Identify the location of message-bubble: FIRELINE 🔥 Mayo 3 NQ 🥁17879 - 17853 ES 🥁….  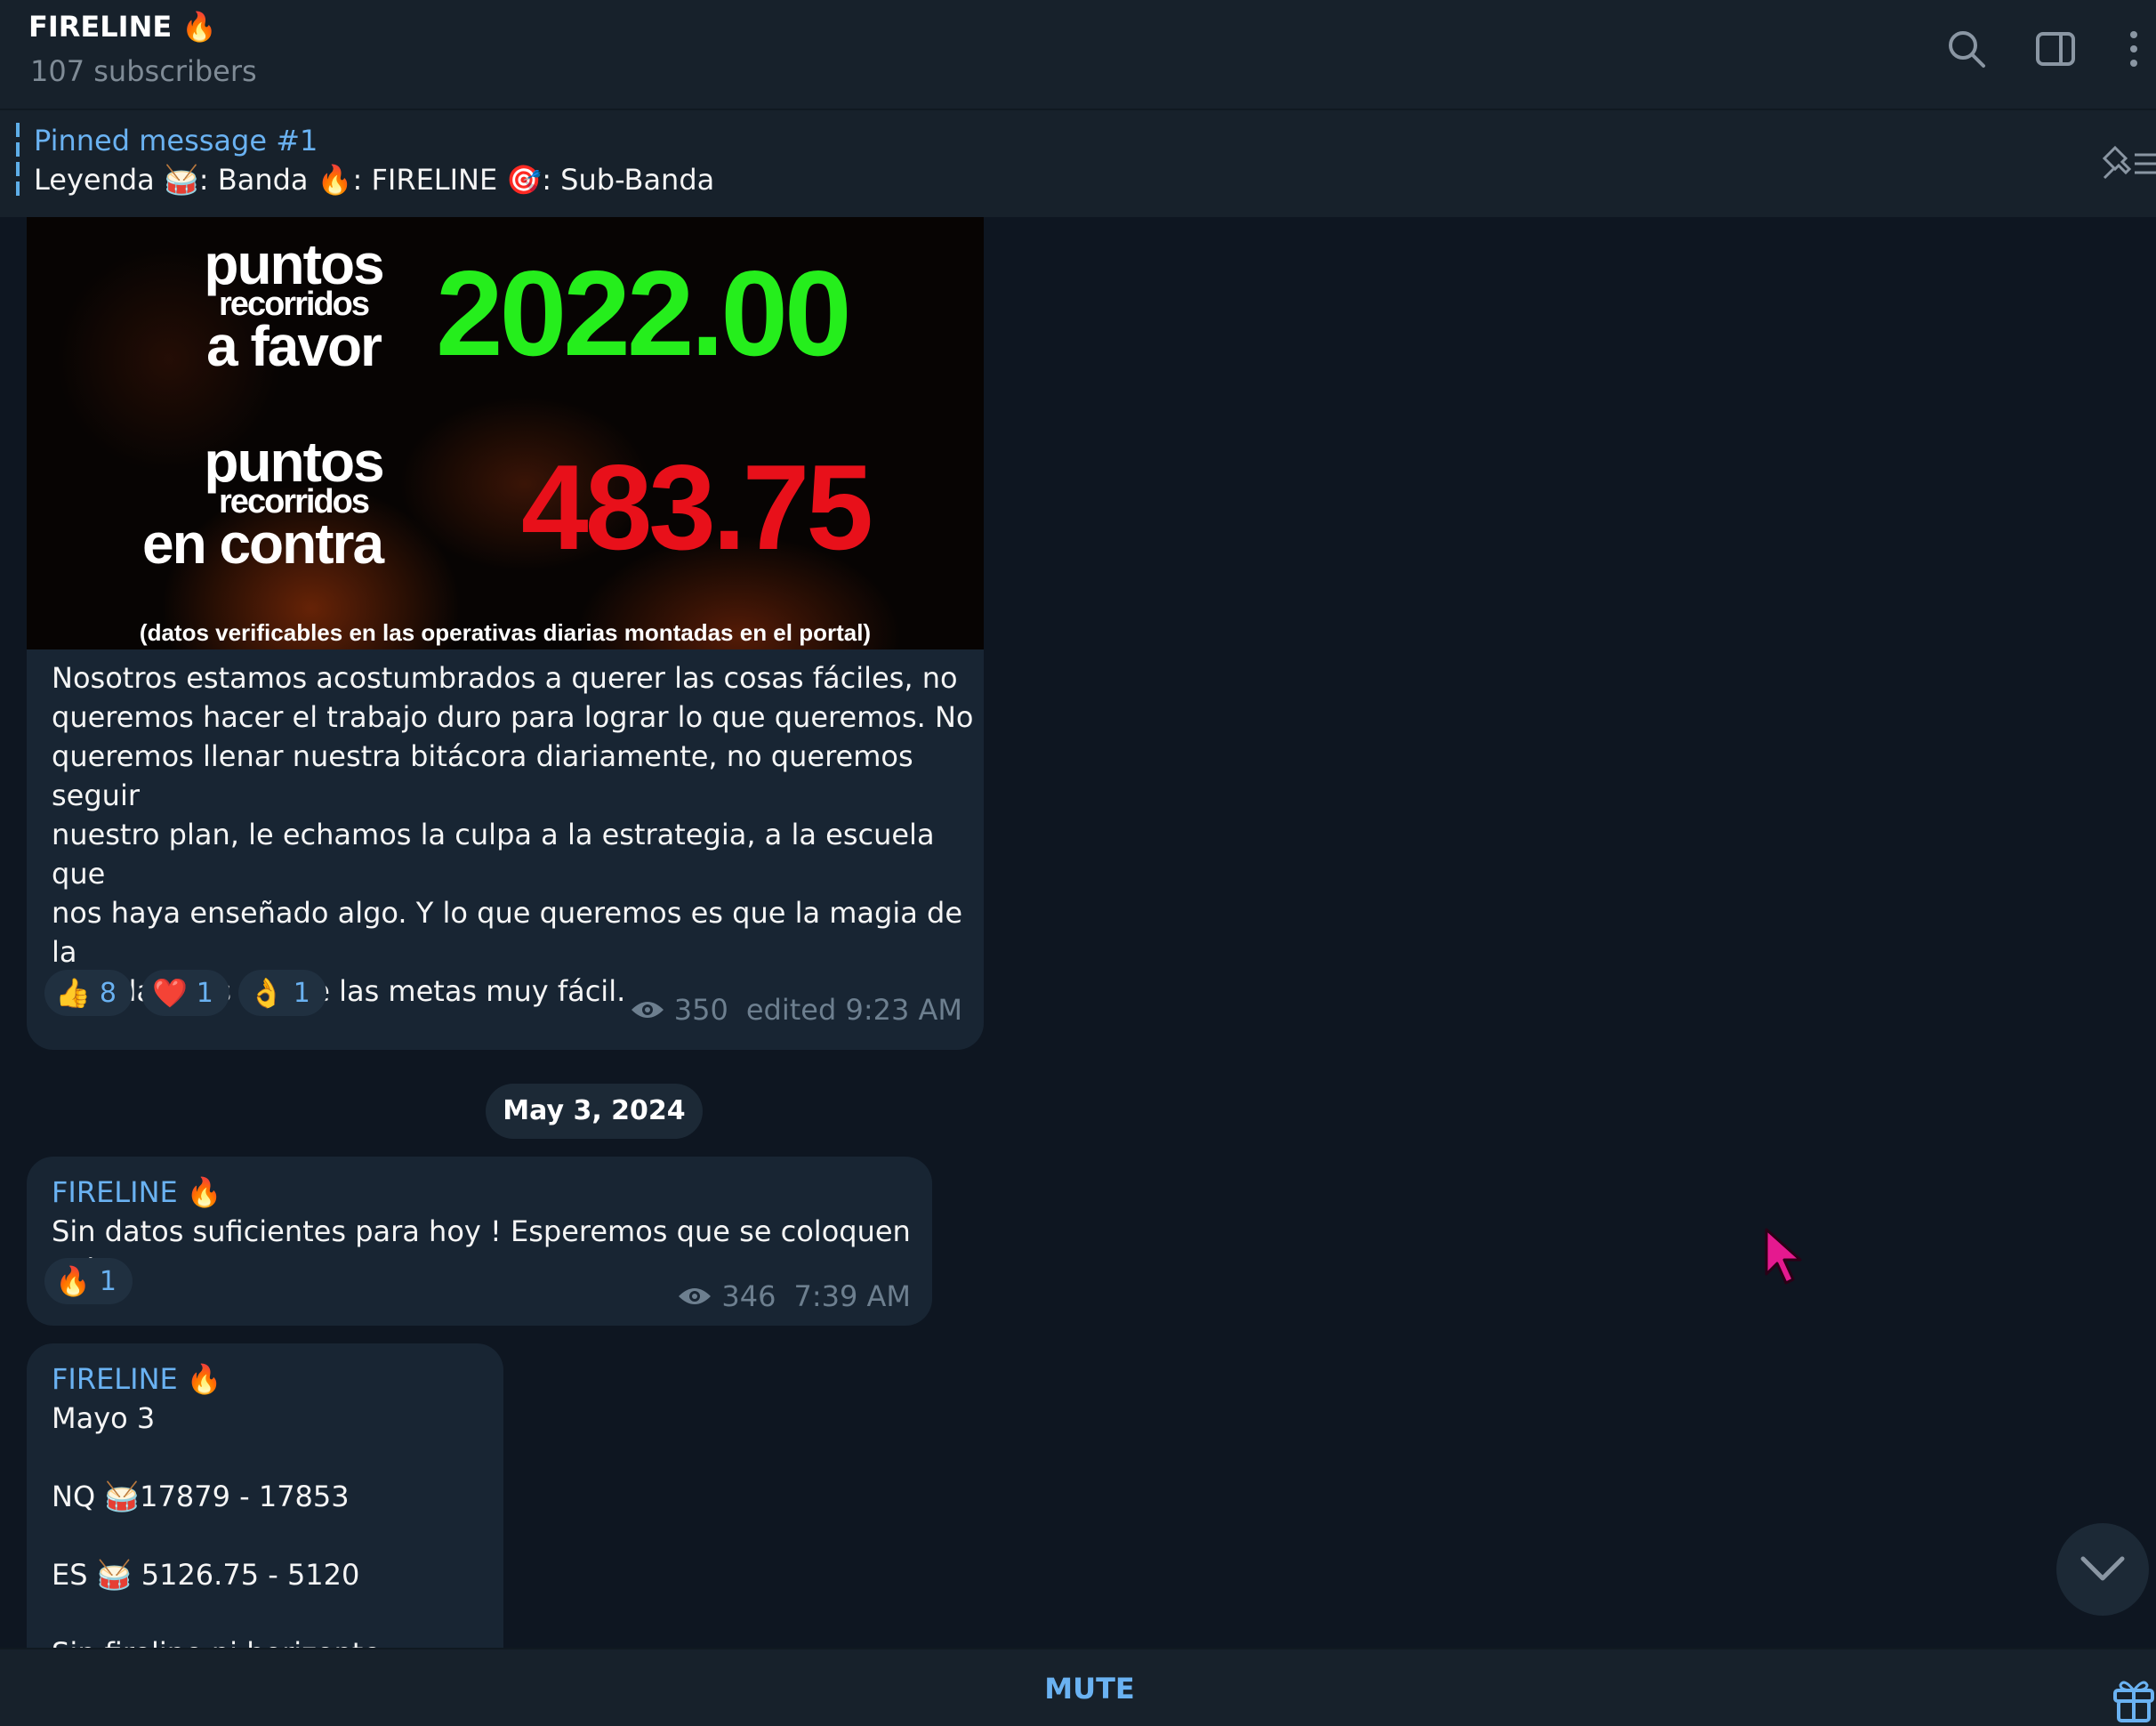
(265, 1495).